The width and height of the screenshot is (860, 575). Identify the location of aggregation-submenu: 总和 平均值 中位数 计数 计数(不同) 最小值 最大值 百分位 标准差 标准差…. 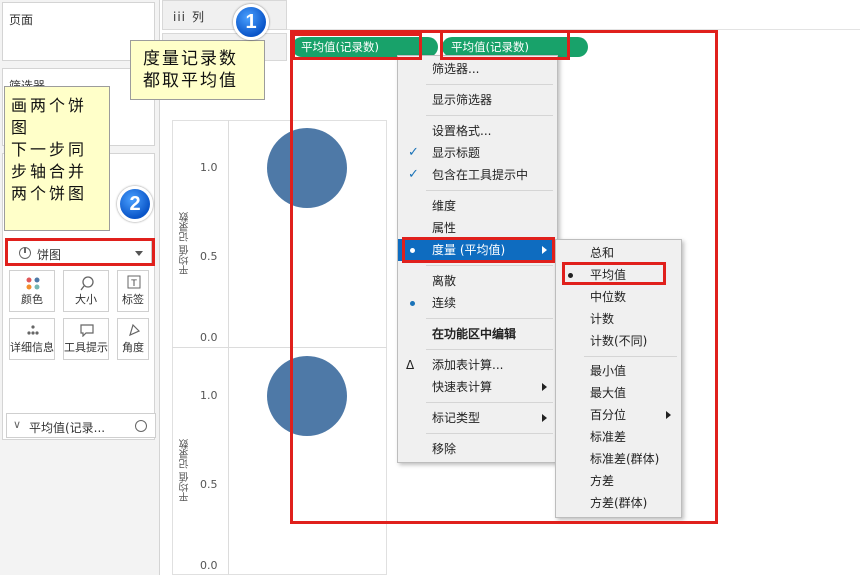
(618, 378).